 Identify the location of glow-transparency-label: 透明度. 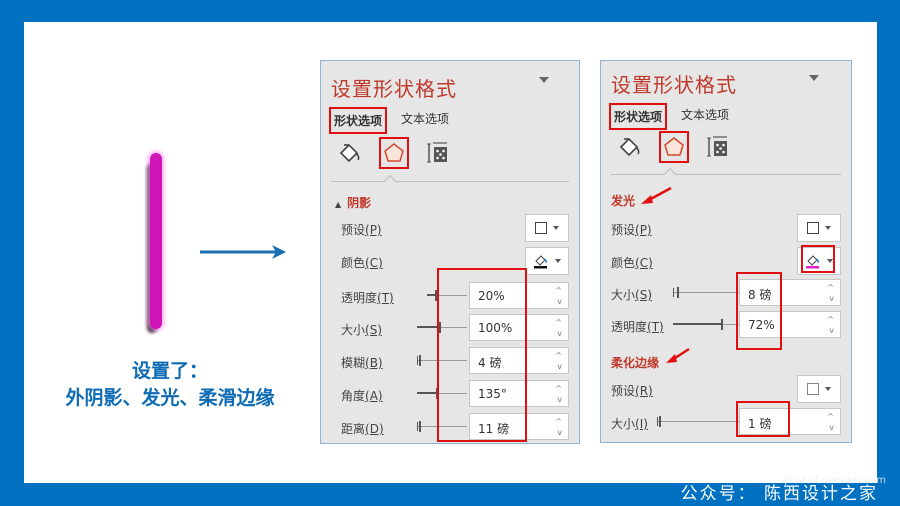
(629, 327).